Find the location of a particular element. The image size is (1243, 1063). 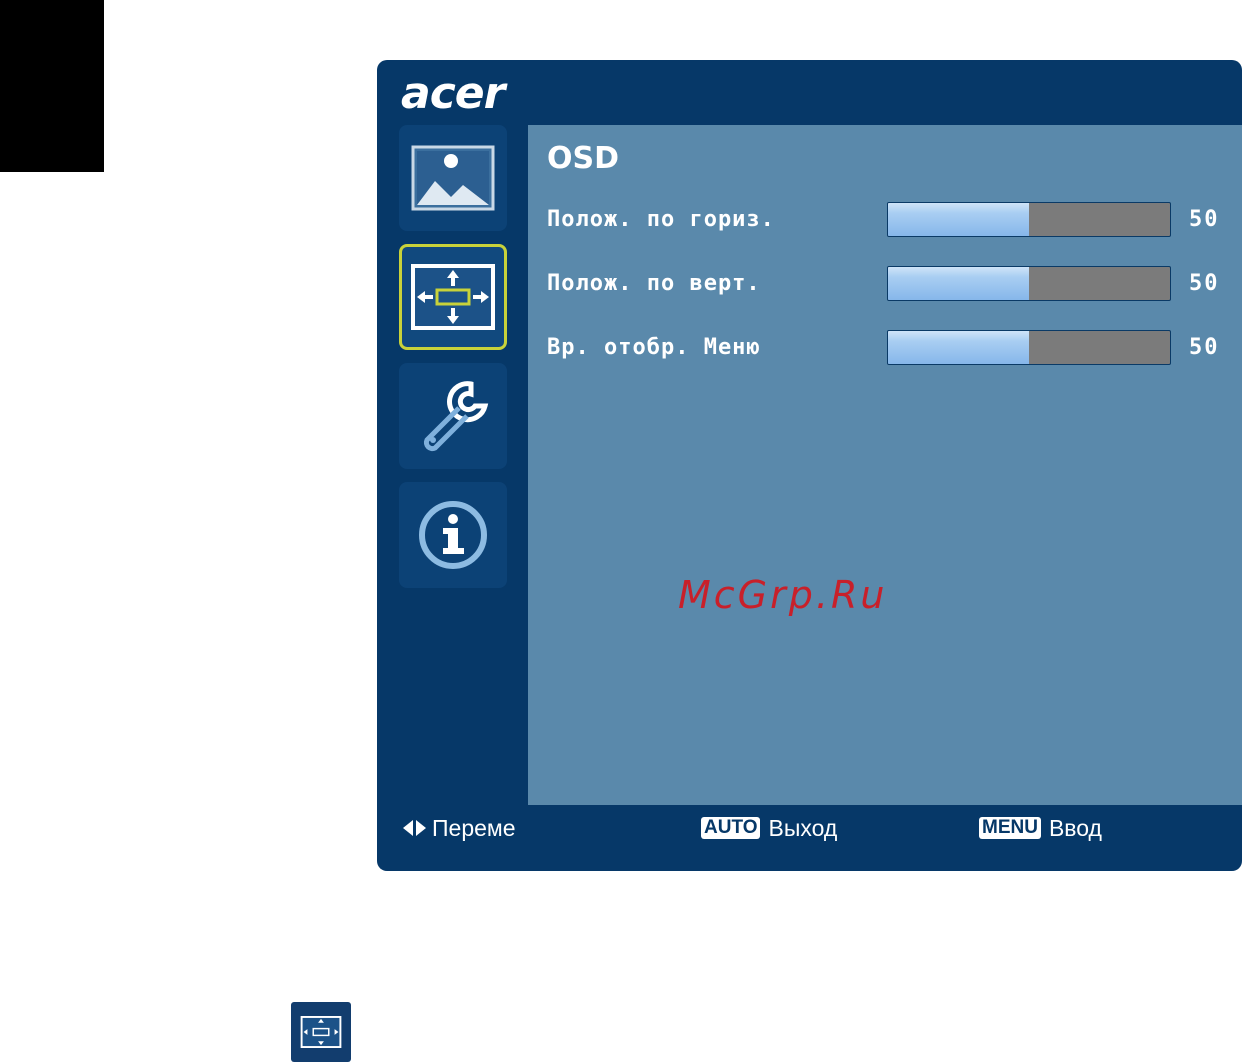

enter-hint: MENU Ввод is located at coordinates (1040, 828).